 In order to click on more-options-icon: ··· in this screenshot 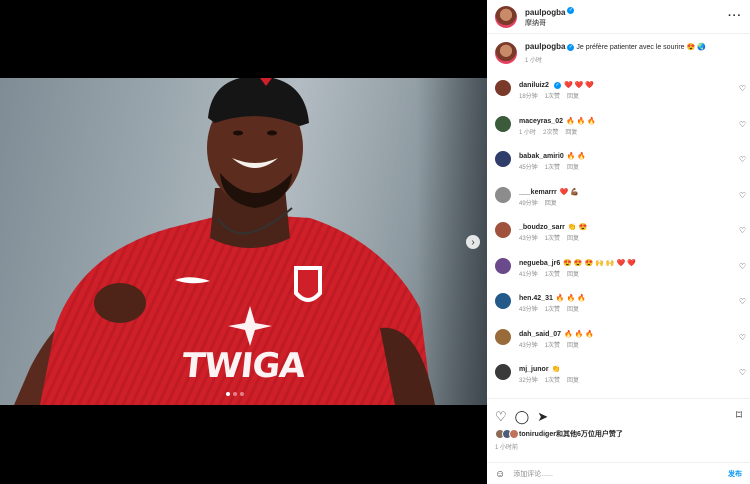, I will do `click(735, 16)`.